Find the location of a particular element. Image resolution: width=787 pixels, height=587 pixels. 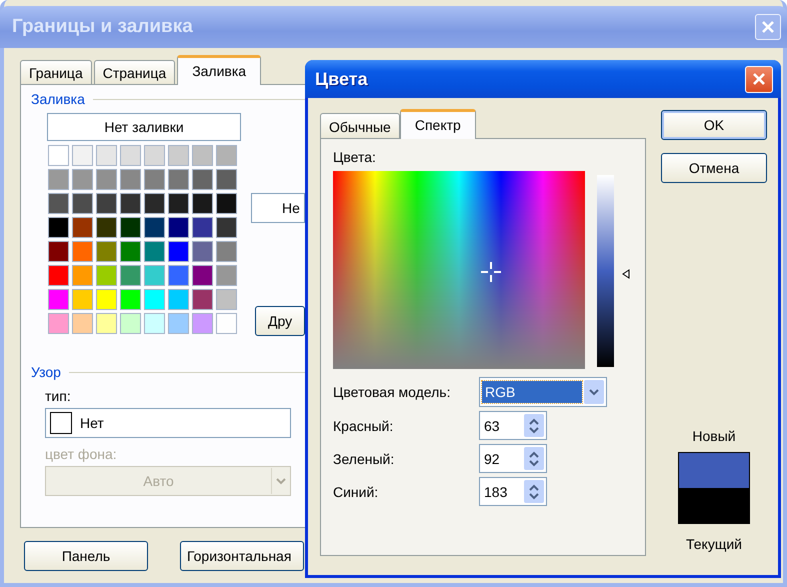

tab: Спектр is located at coordinates (438, 124).